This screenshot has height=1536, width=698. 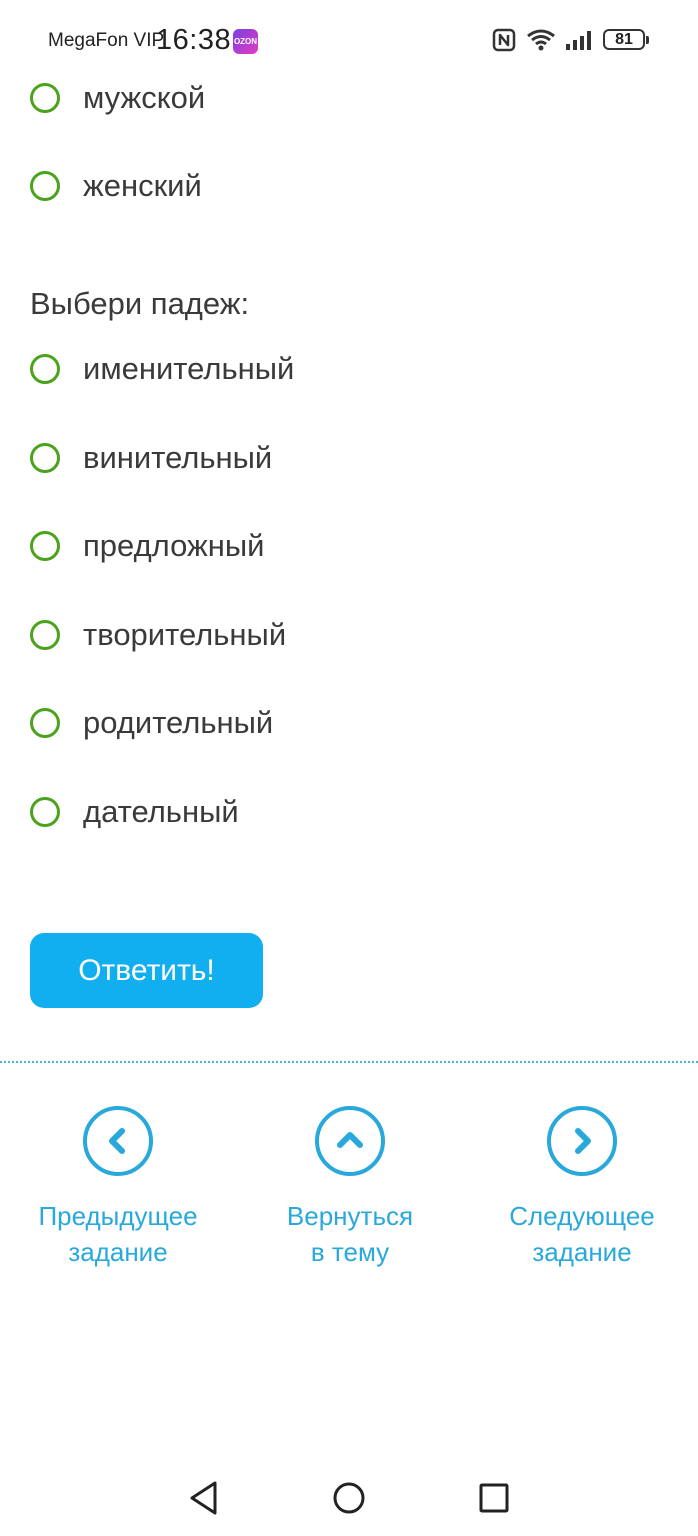 I want to click on back-to-topic-link: Вернуться в тему, so click(x=350, y=1188).